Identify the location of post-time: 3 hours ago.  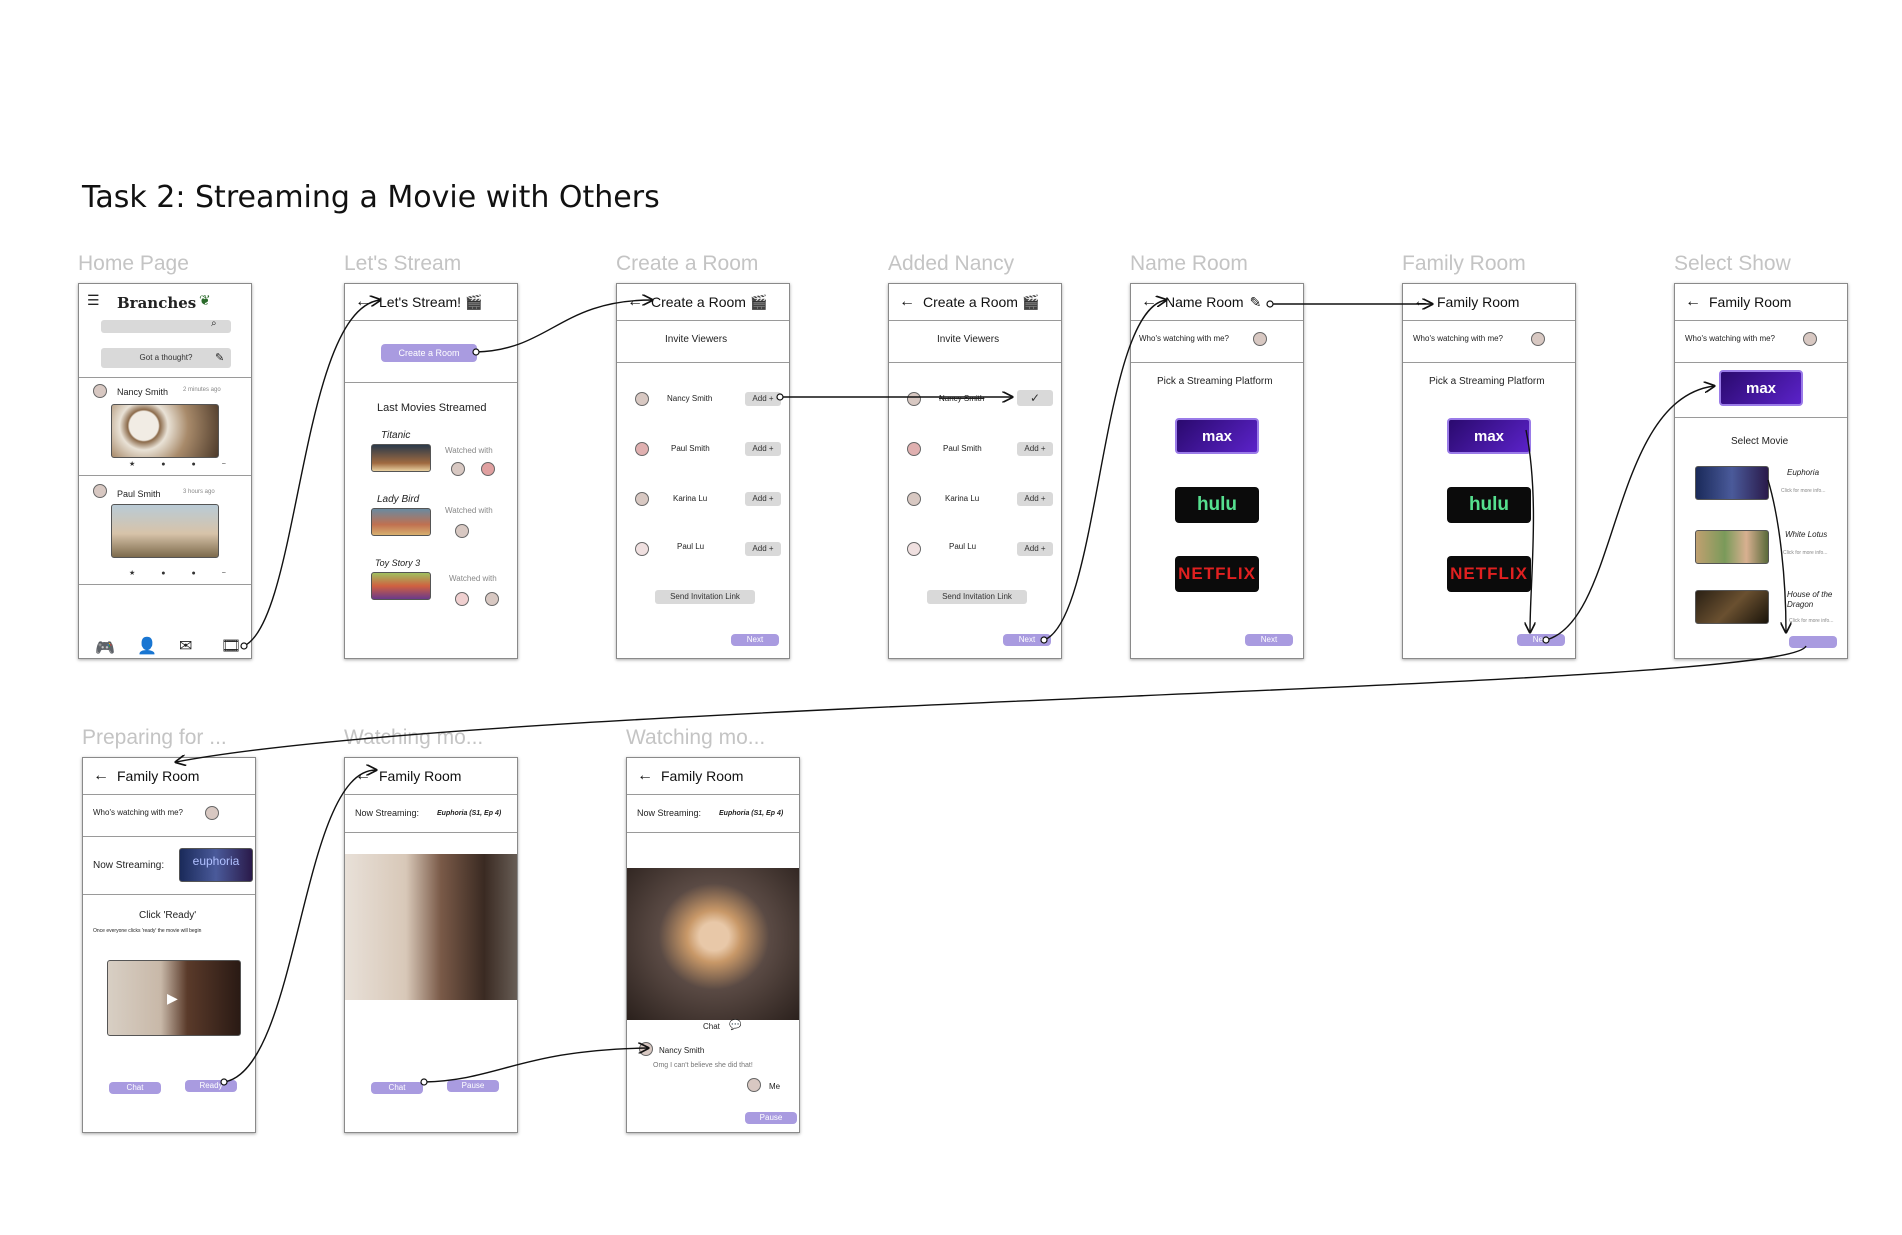
(199, 492).